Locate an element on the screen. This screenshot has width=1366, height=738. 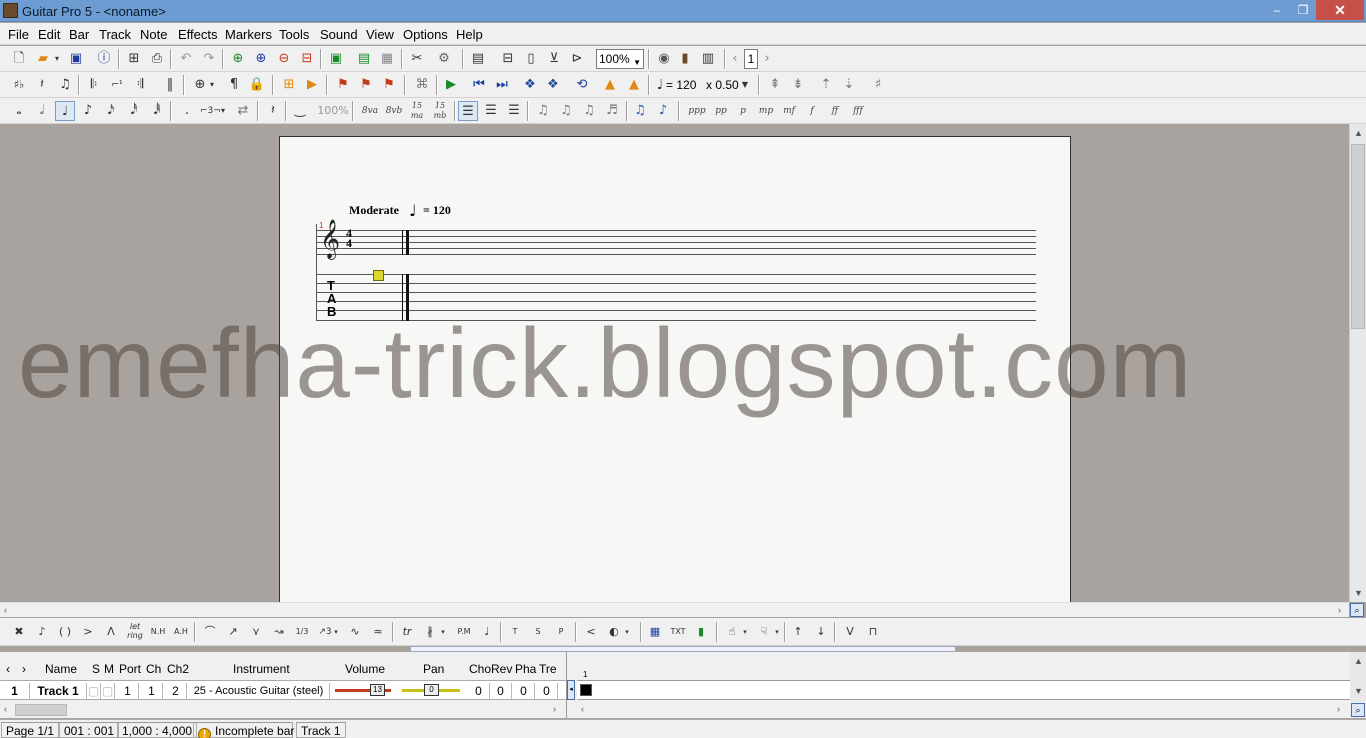
timeline-row is located at coordinates (963, 690).